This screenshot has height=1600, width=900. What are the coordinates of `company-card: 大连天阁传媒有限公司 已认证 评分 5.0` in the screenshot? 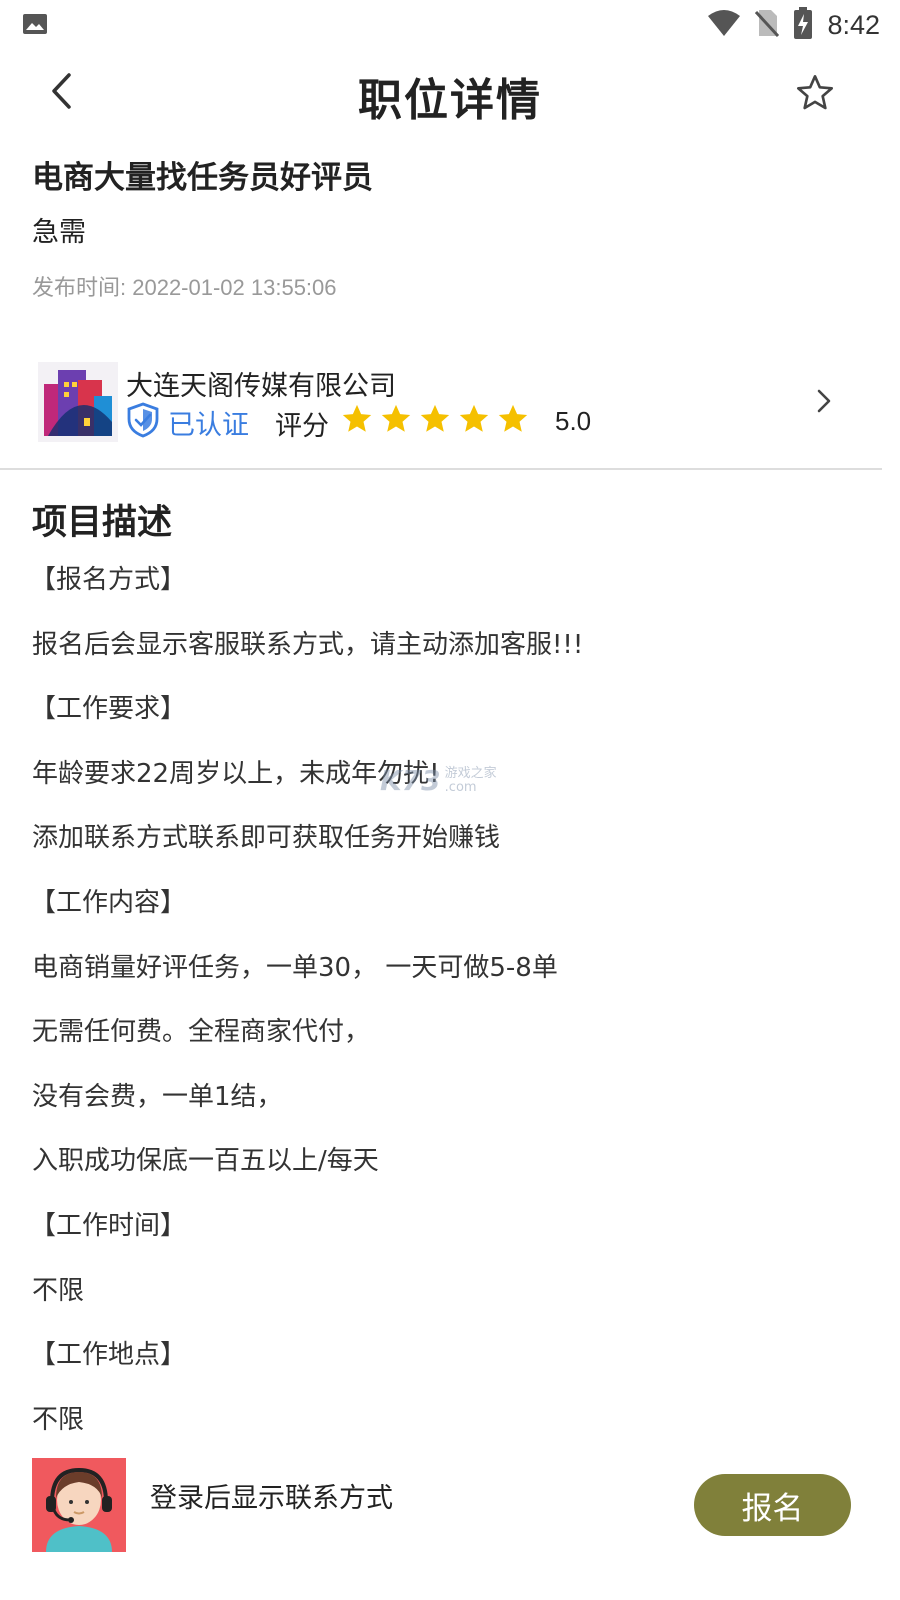 It's located at (450, 400).